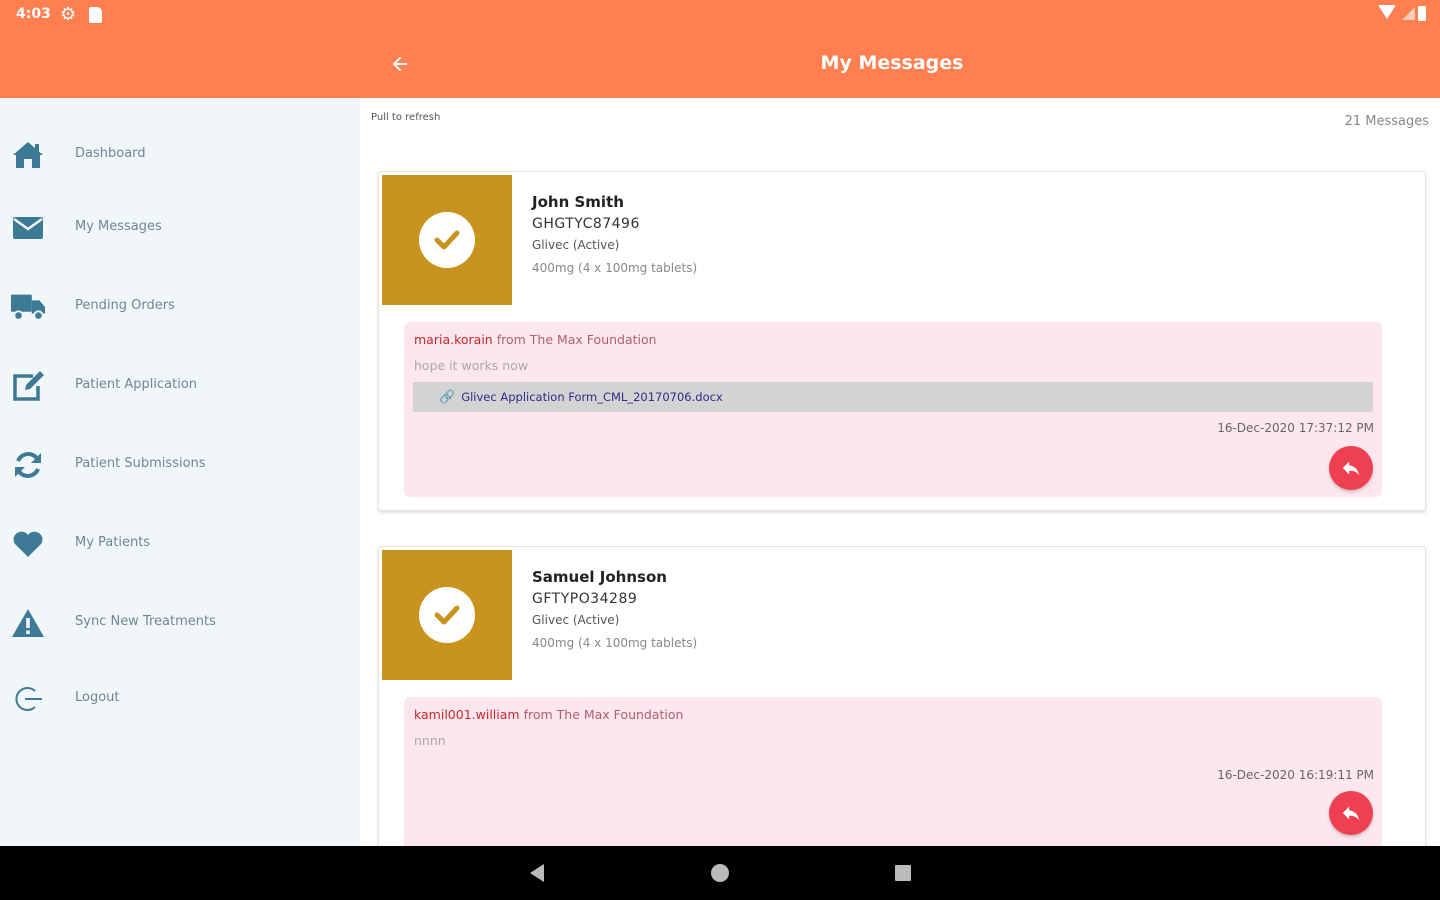  What do you see at coordinates (180, 699) in the screenshot?
I see `sidebar-item-logout: Logout` at bounding box center [180, 699].